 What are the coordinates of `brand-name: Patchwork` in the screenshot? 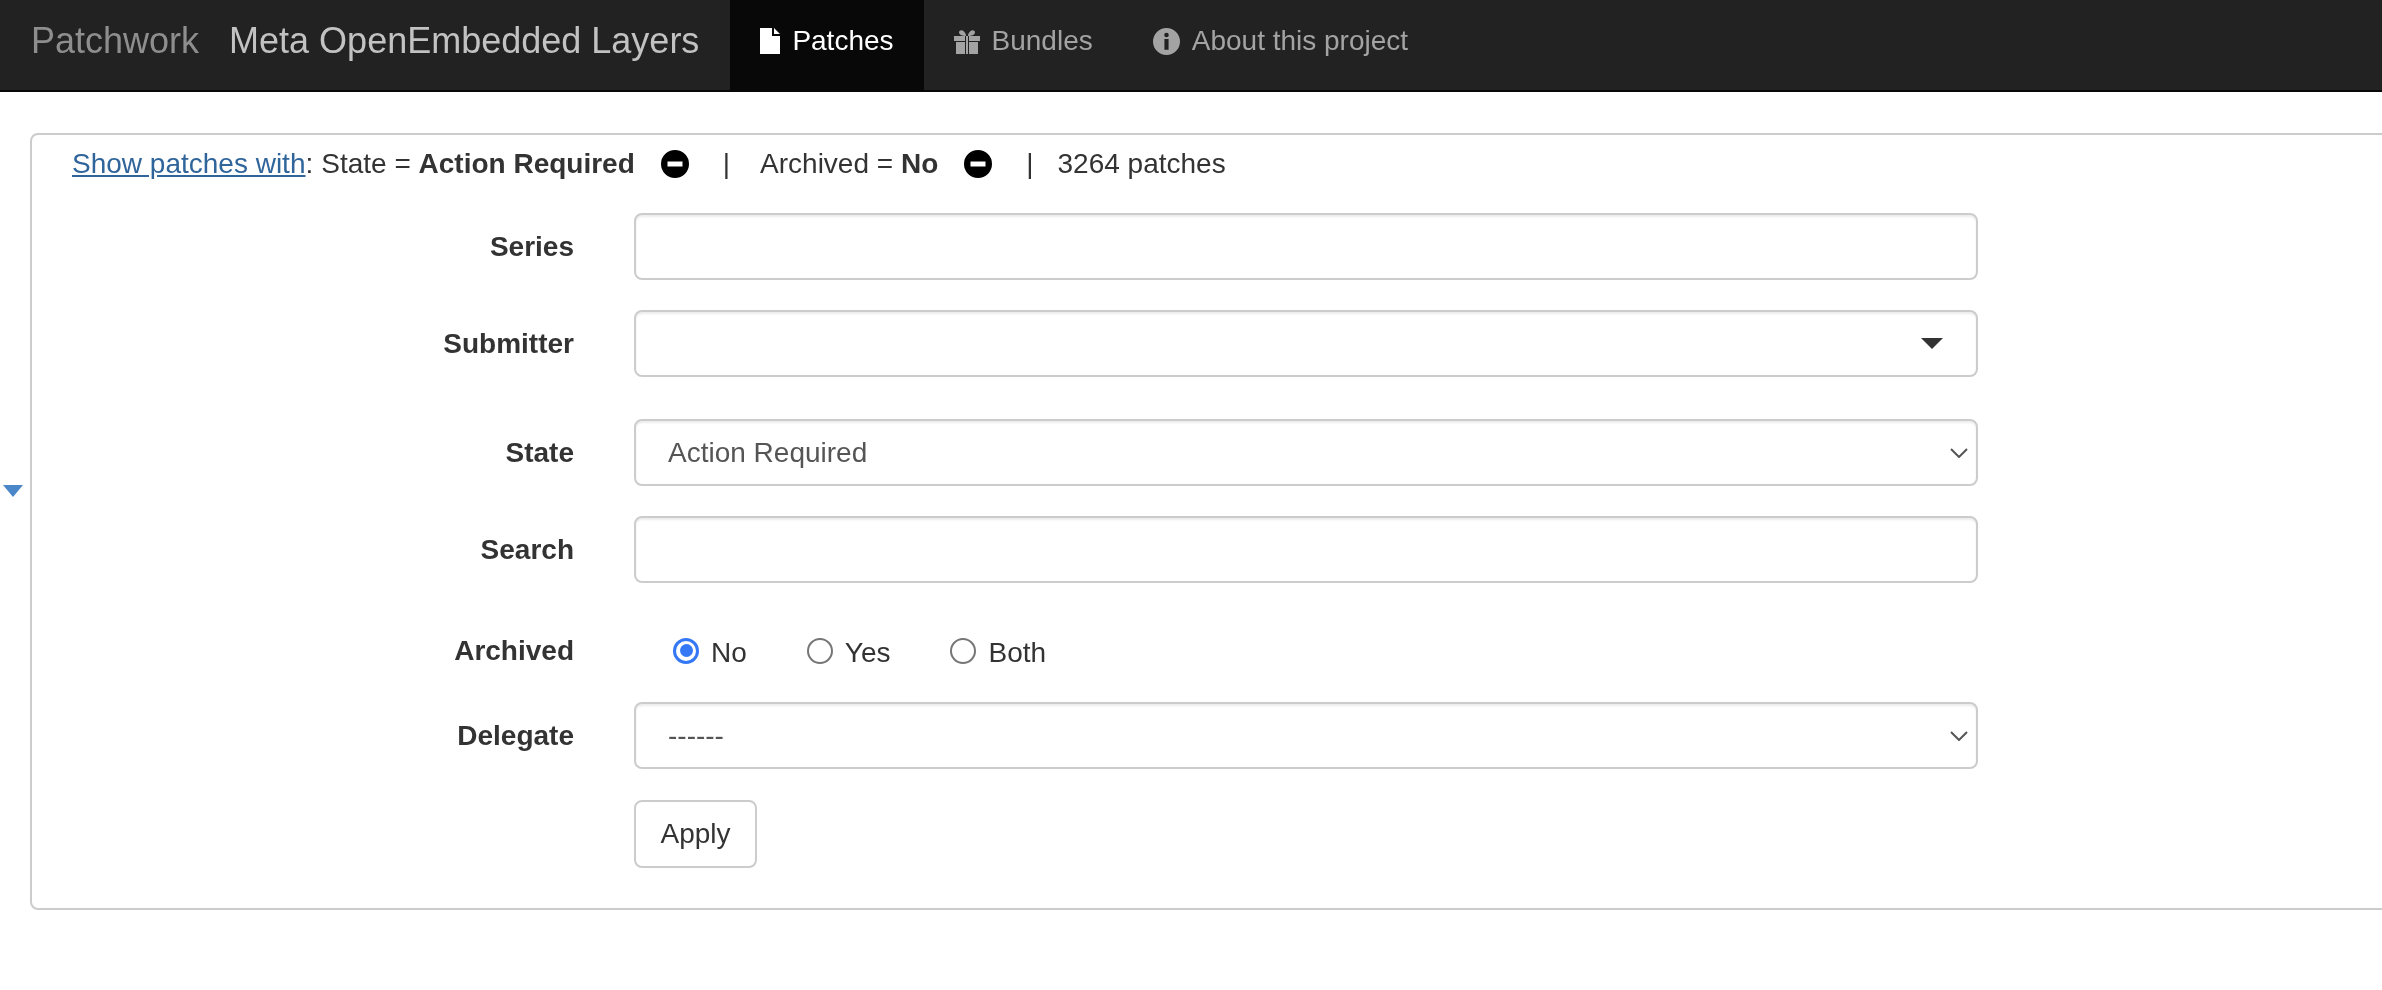 It's located at (115, 41).